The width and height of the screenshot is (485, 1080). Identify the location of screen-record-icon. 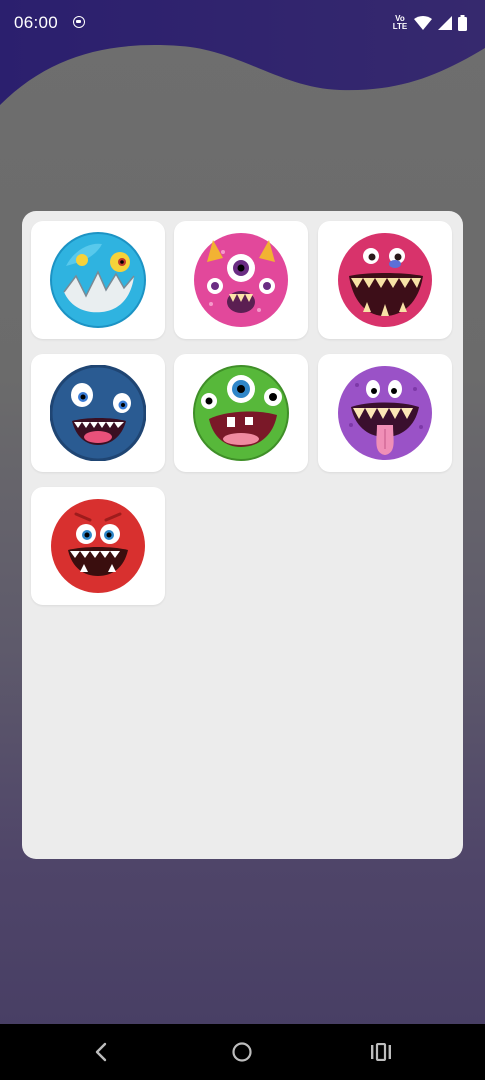
(79, 22).